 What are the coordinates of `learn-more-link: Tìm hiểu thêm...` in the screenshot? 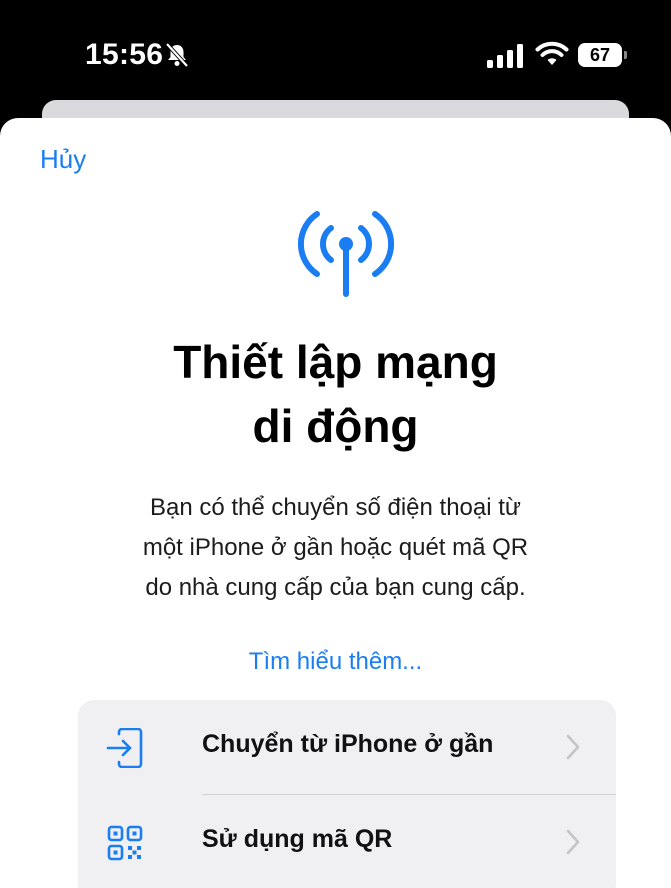 It's located at (335, 662).